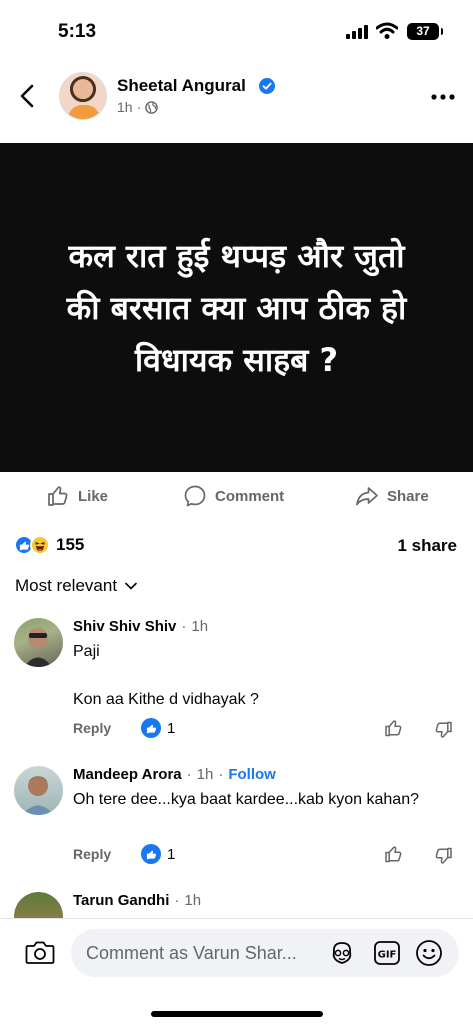 The width and height of the screenshot is (473, 1024). I want to click on status-time: 5:13, so click(77, 31).